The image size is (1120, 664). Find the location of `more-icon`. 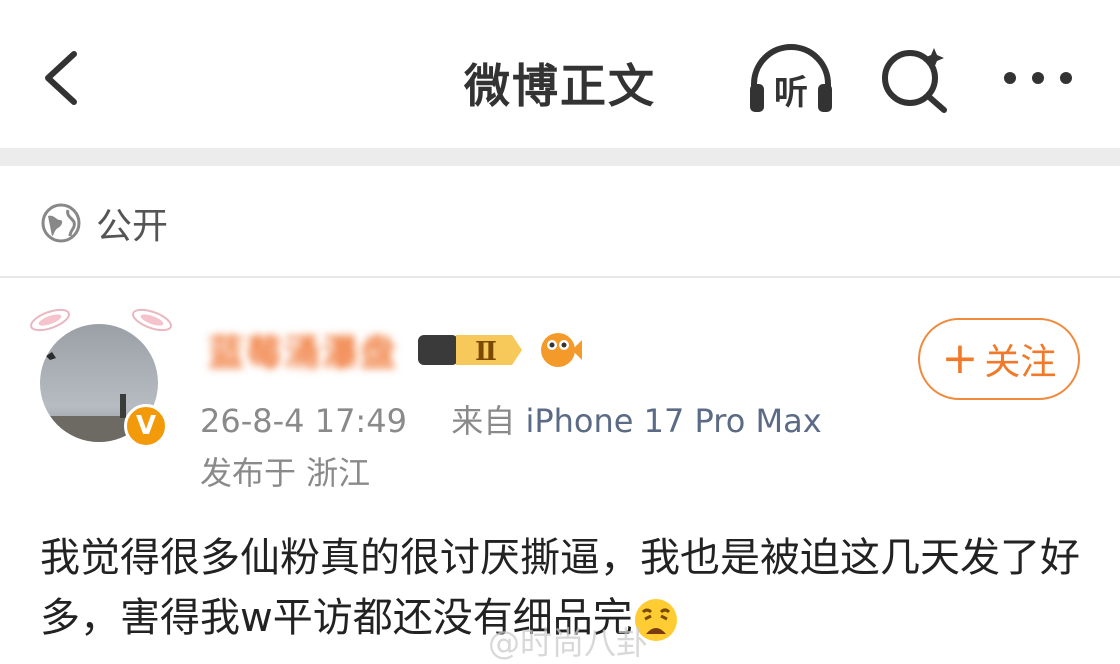

more-icon is located at coordinates (1038, 78).